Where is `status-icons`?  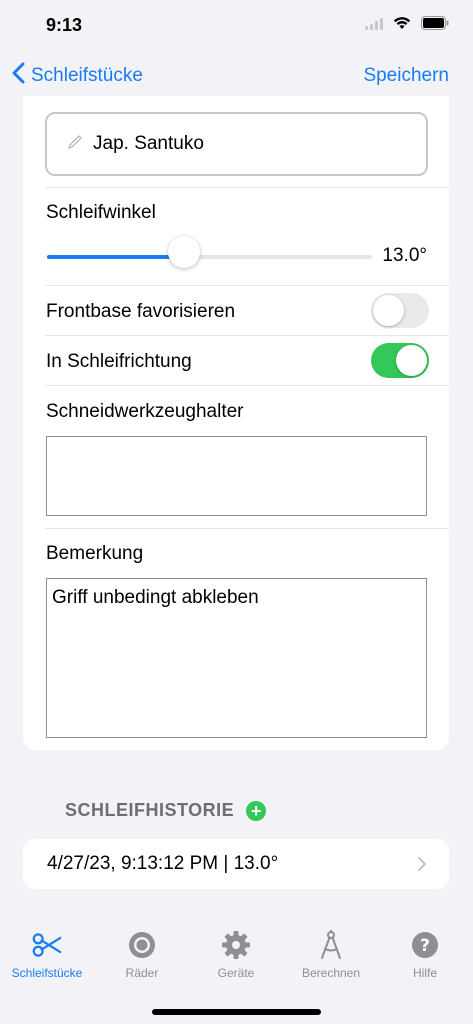 status-icons is located at coordinates (407, 25).